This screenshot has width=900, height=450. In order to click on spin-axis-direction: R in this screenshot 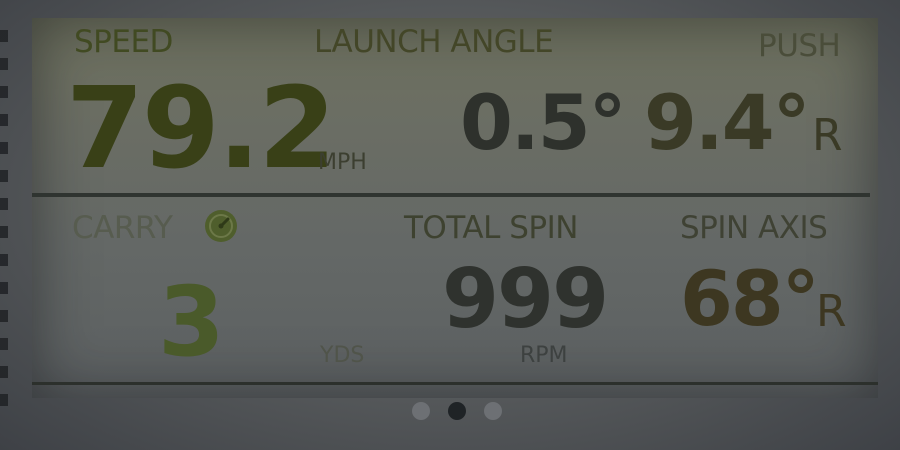, I will do `click(831, 311)`.